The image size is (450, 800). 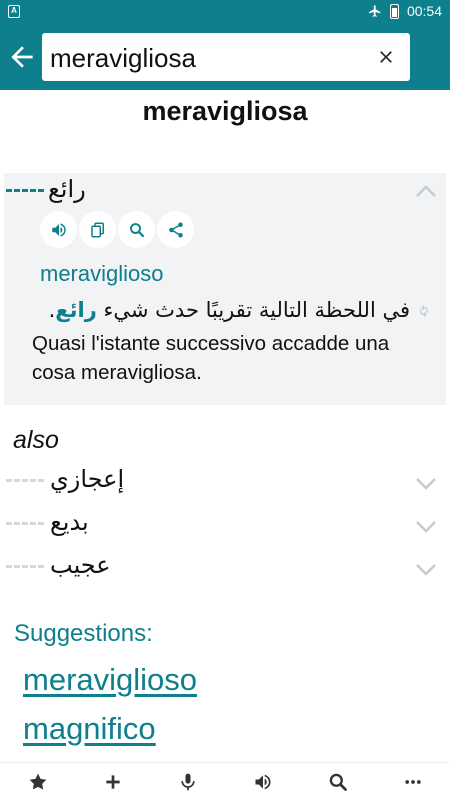 I want to click on alternative-entry: عجيب, so click(x=225, y=571).